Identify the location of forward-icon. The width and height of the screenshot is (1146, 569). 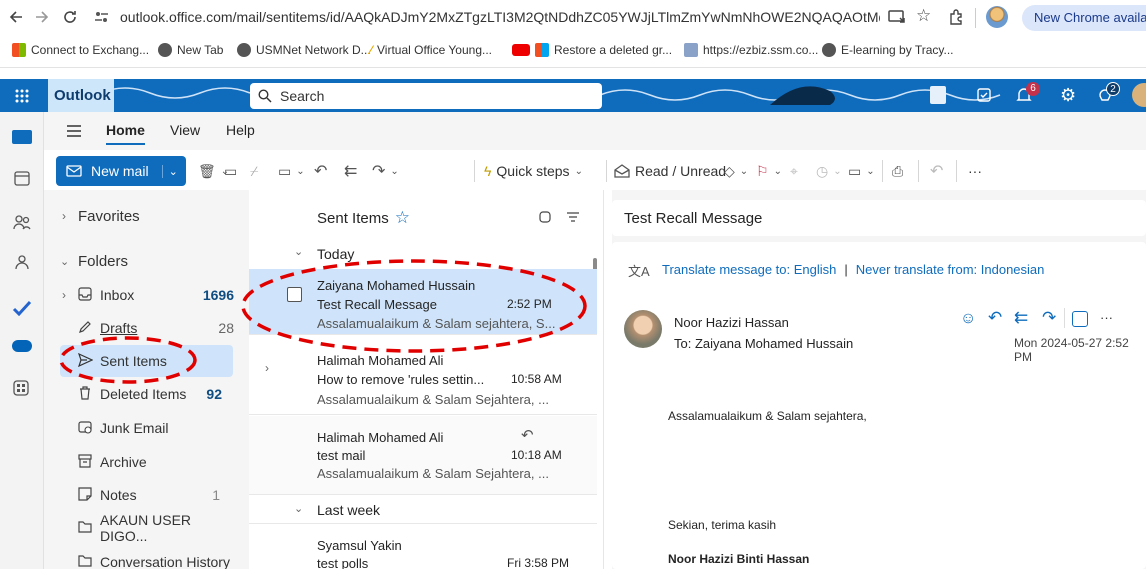
(42, 17).